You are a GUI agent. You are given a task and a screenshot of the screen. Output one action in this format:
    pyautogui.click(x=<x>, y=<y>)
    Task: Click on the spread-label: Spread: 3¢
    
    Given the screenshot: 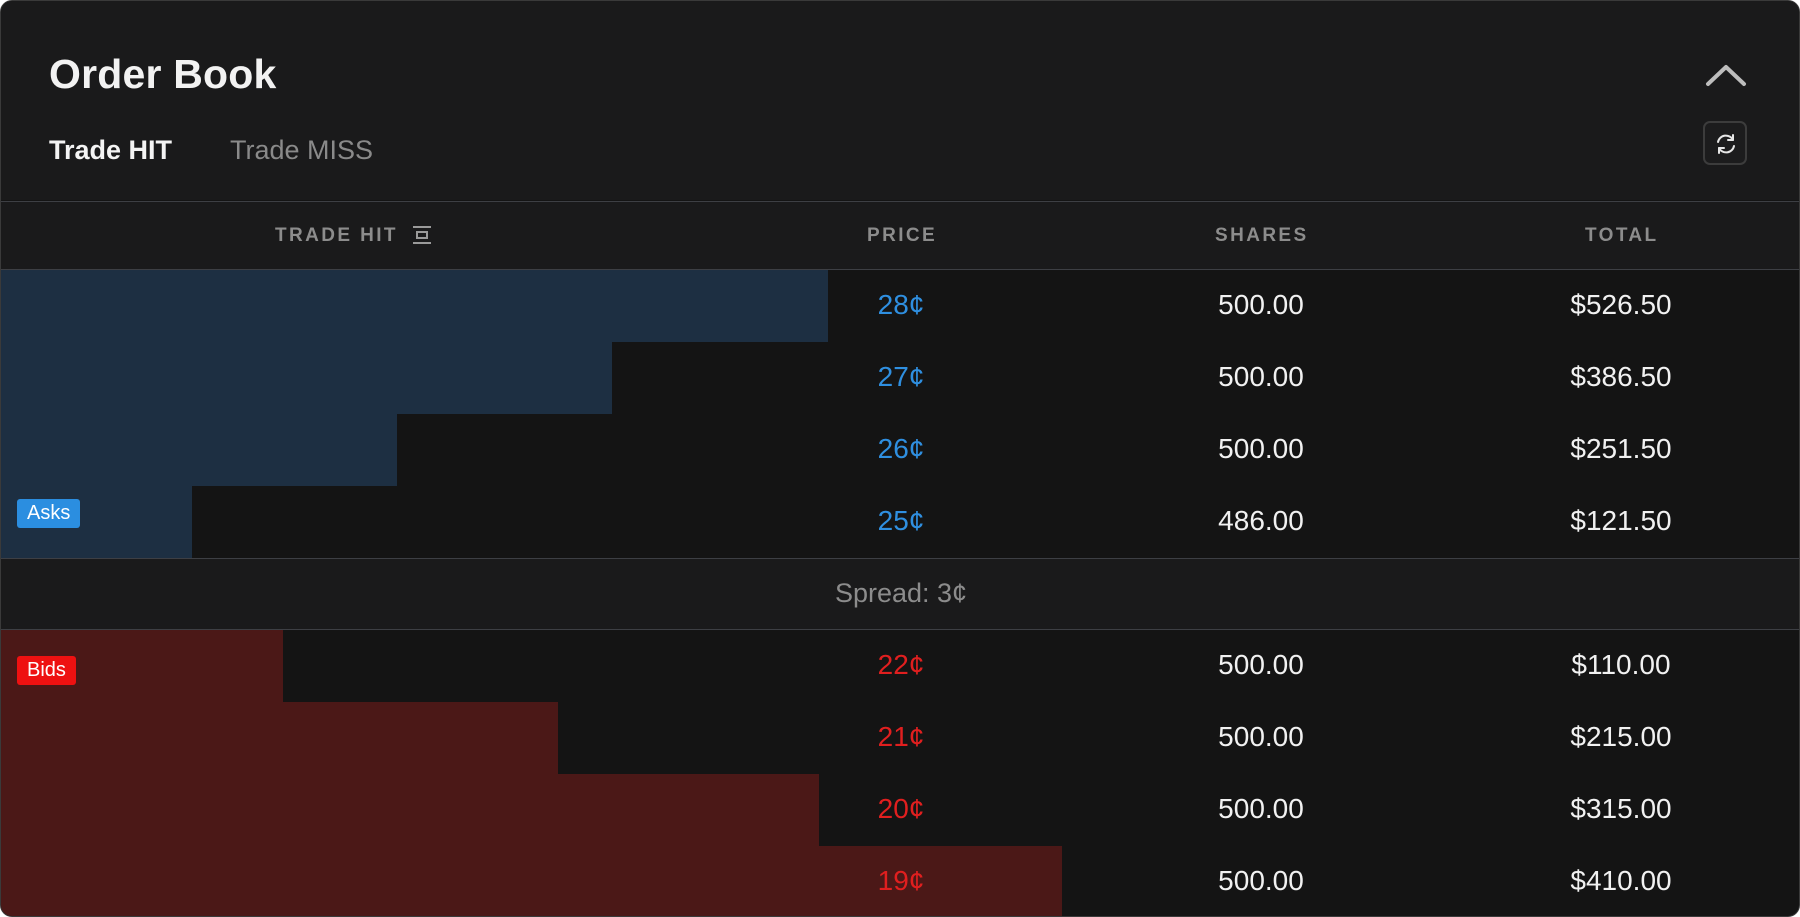 What is the action you would take?
    pyautogui.click(x=901, y=593)
    